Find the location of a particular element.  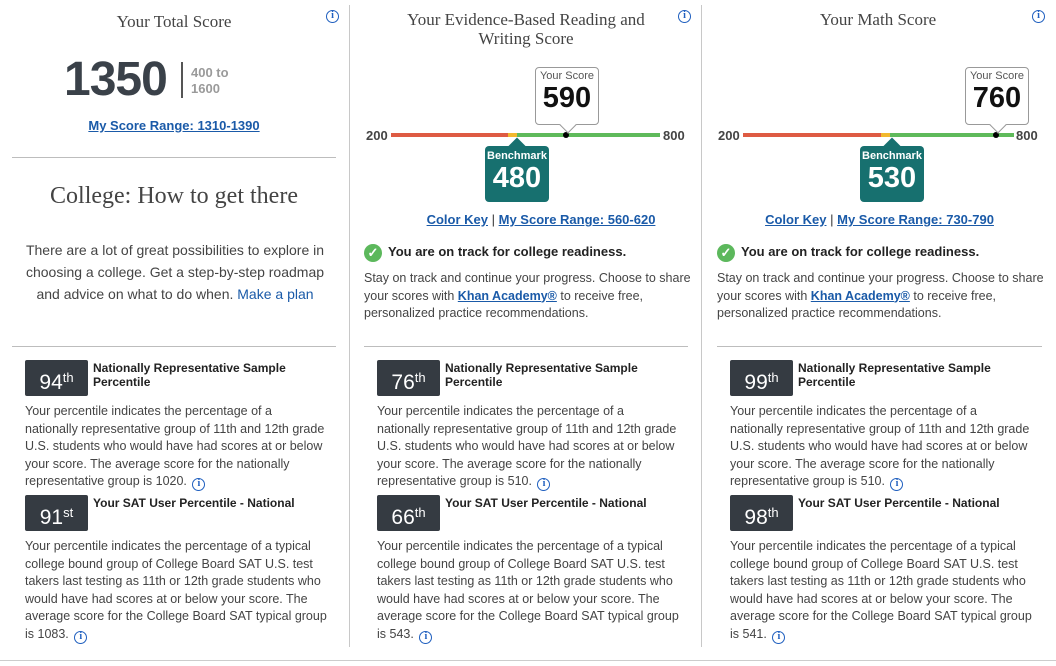

range-max: 1600 is located at coordinates (205, 88).